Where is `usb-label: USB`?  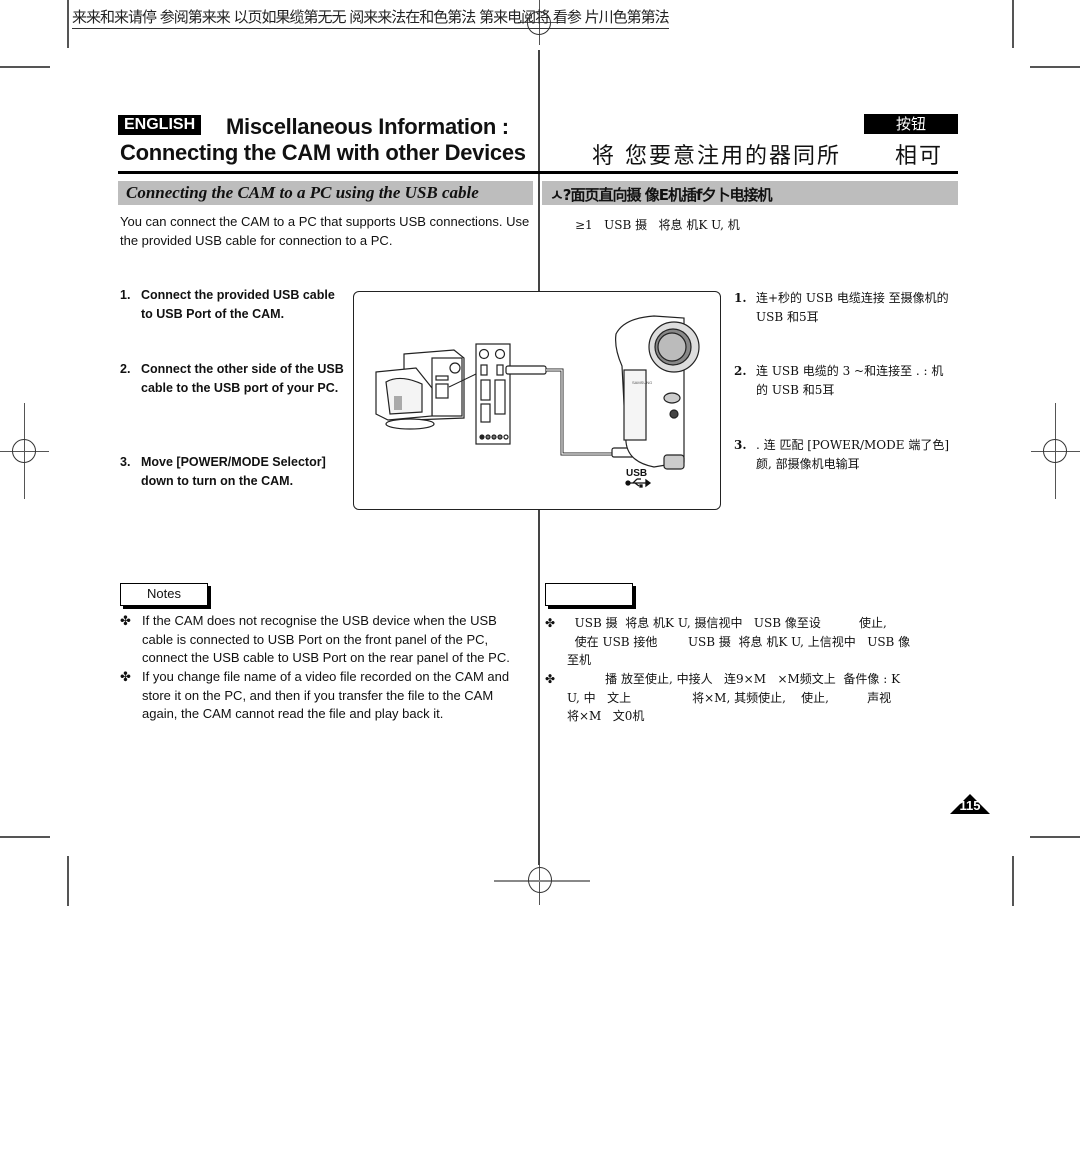 usb-label: USB is located at coordinates (636, 473).